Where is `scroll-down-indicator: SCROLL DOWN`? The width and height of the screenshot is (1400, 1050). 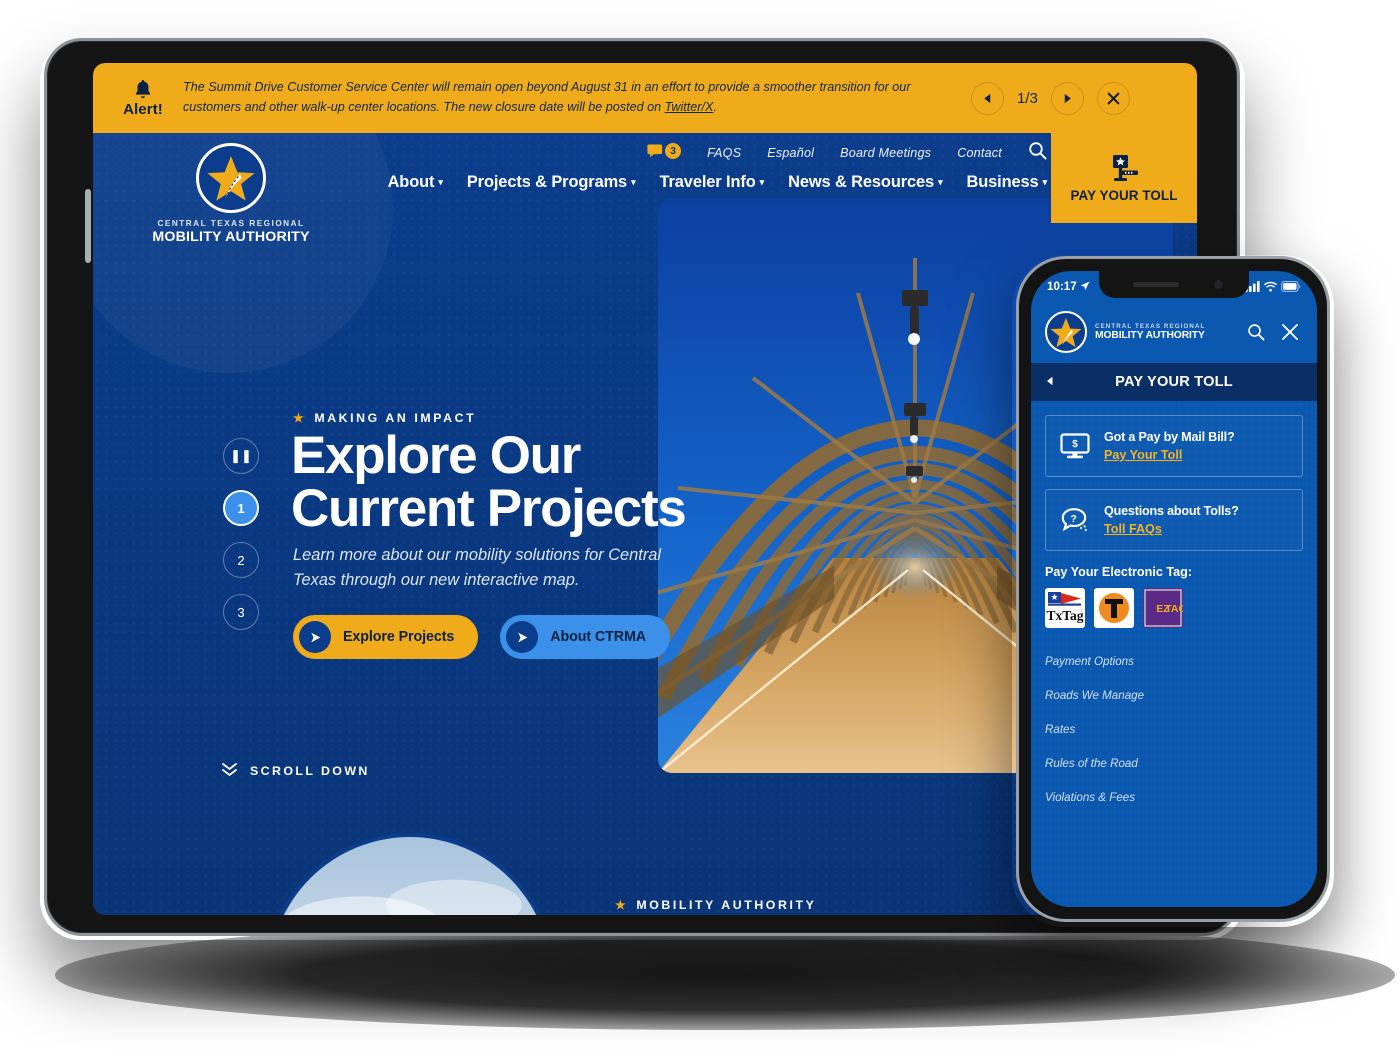 scroll-down-indicator: SCROLL DOWN is located at coordinates (295, 771).